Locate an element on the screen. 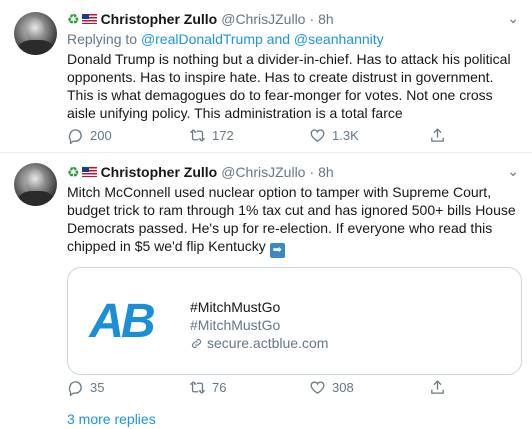 The width and height of the screenshot is (532, 429). retweet-button: 76 is located at coordinates (207, 387).